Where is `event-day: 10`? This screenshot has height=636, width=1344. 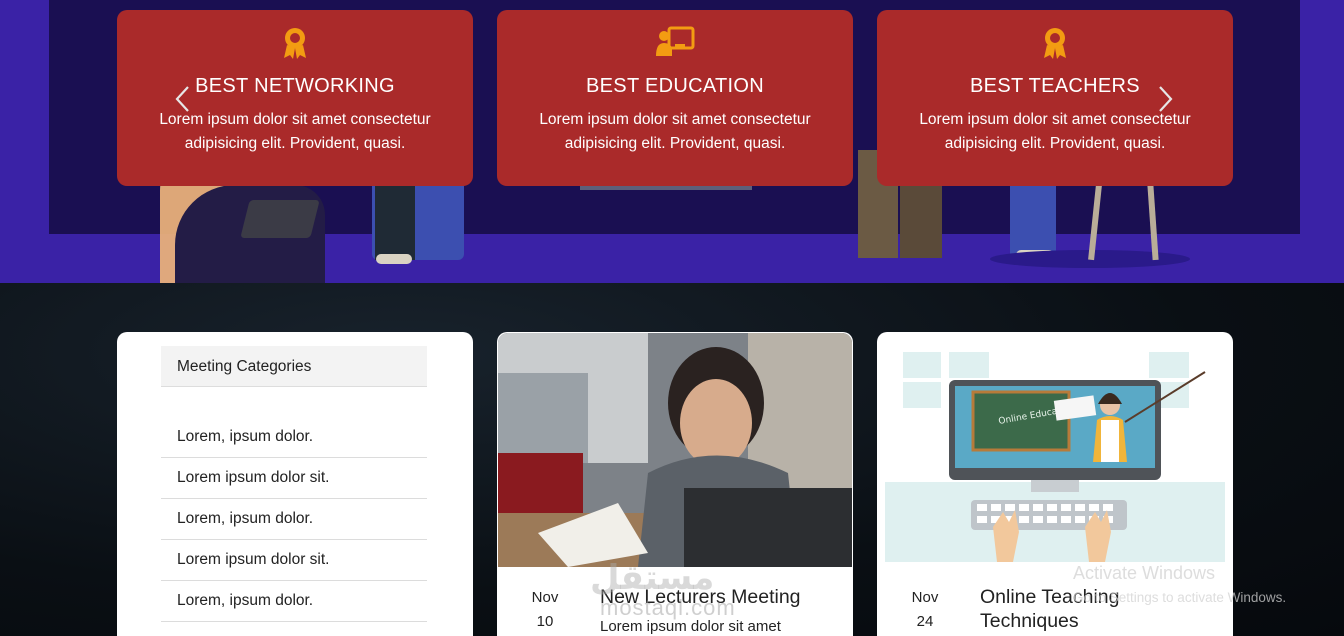
event-day: 10 is located at coordinates (545, 621).